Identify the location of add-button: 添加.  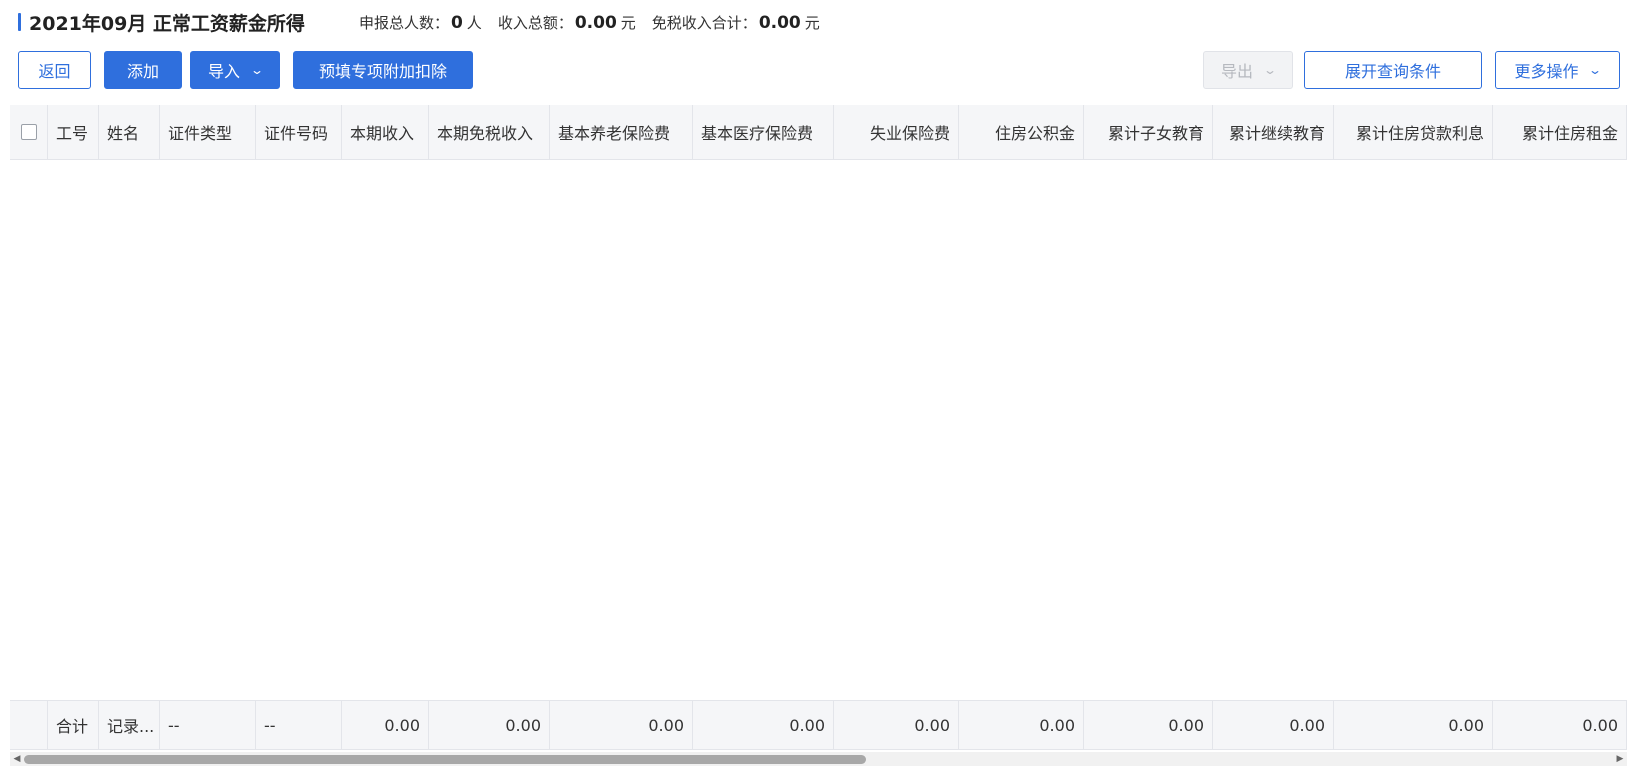
(143, 70).